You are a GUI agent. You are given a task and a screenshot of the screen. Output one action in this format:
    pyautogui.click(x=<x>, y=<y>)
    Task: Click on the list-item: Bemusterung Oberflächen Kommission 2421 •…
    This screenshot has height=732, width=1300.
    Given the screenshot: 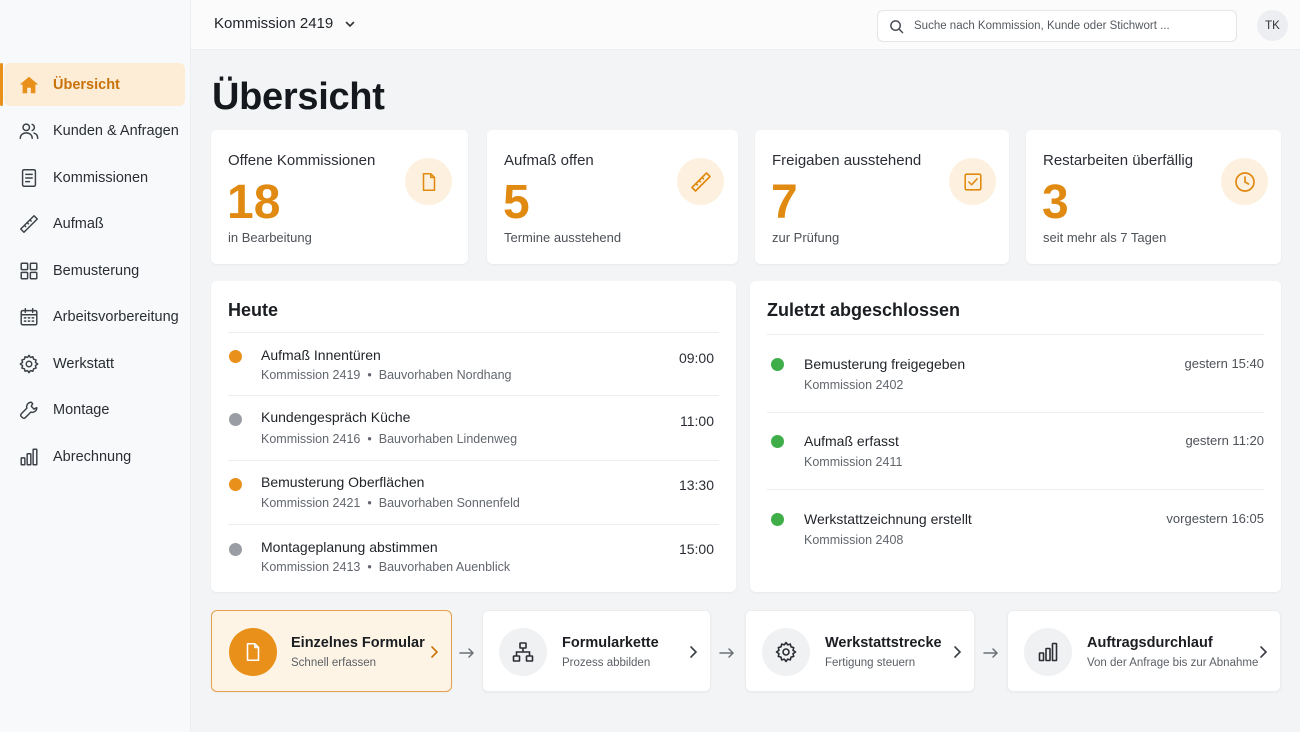 What is the action you would take?
    pyautogui.click(x=473, y=492)
    